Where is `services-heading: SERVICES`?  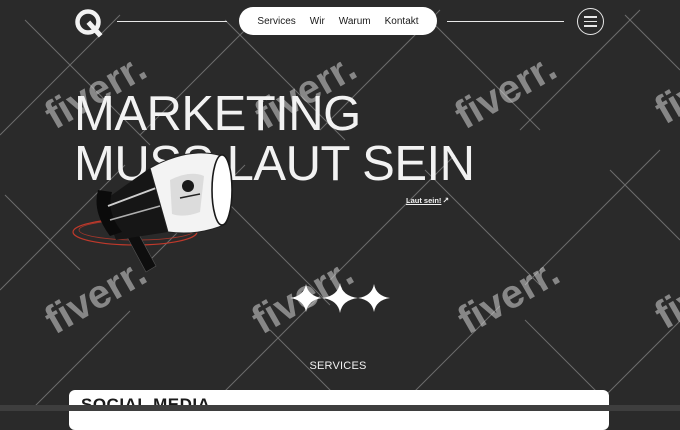 services-heading: SERVICES is located at coordinates (338, 366).